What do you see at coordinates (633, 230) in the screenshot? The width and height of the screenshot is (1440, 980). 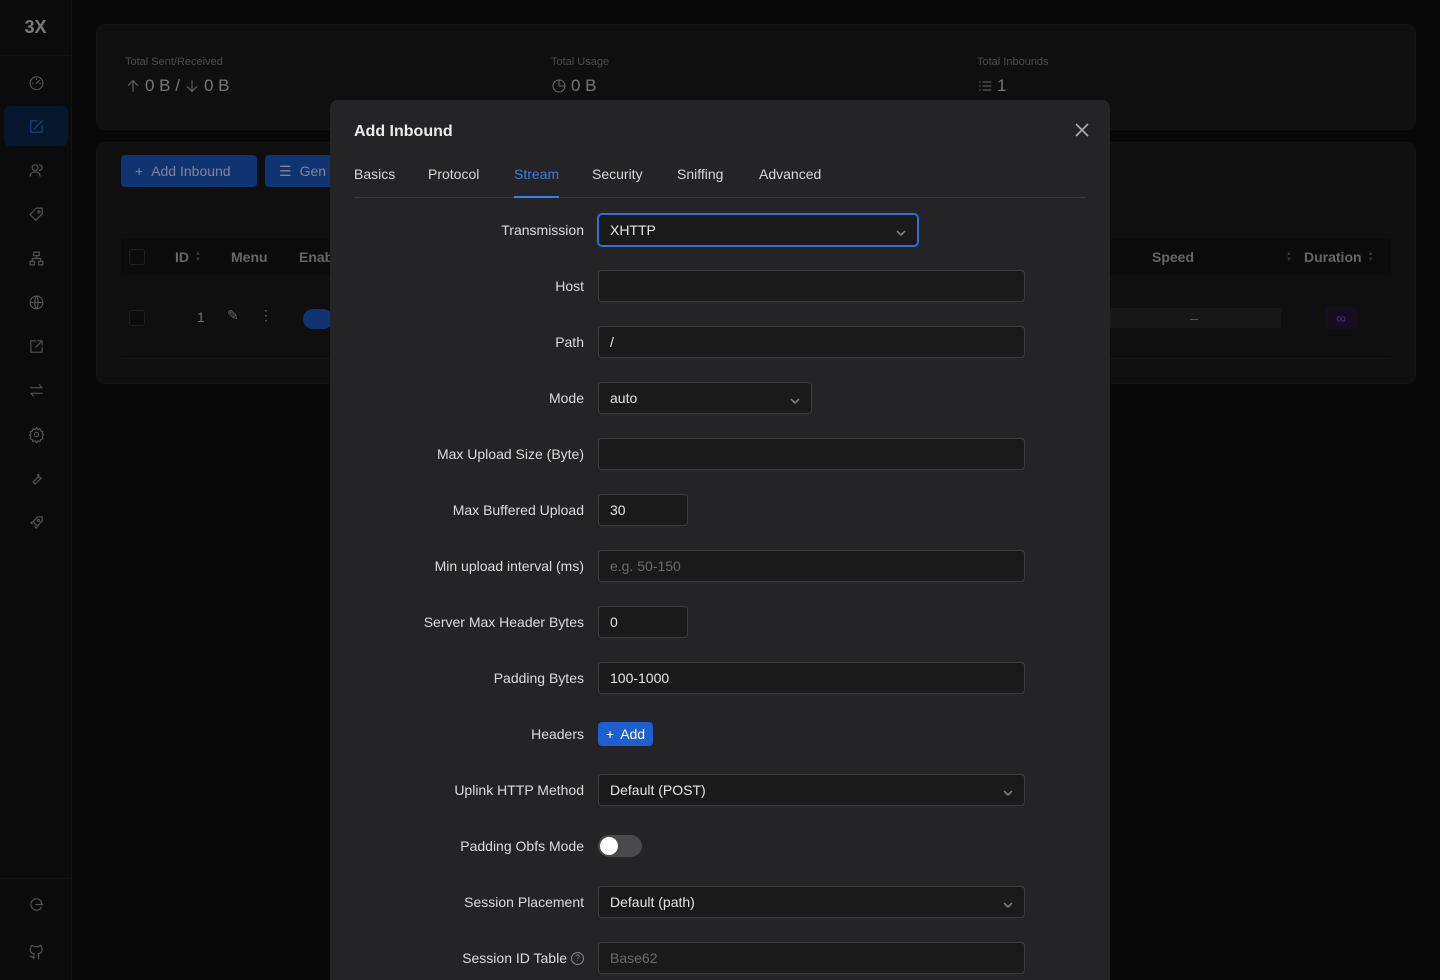 I see `transmission-value: XHTTP` at bounding box center [633, 230].